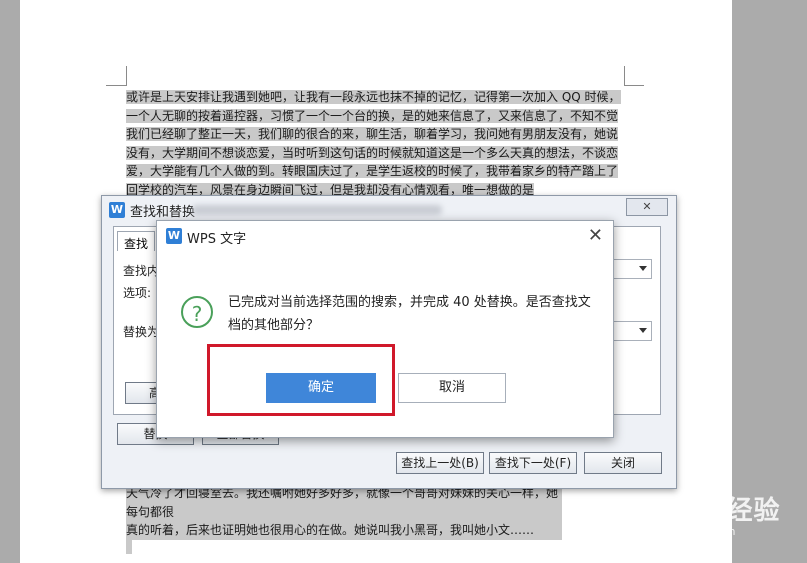  Describe the element at coordinates (385, 236) in the screenshot. I see `message-titlebar: W WPS 文字 ✕` at that location.